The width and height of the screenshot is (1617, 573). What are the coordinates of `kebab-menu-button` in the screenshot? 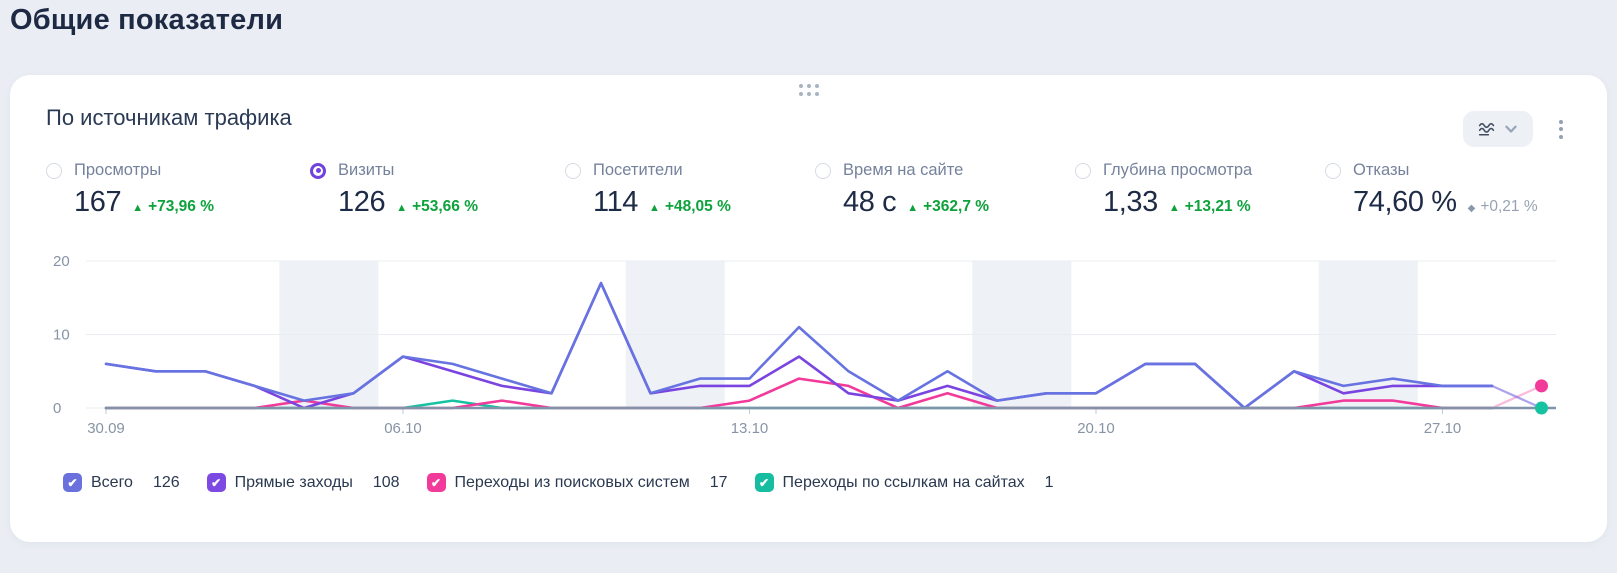 It's located at (1561, 129).